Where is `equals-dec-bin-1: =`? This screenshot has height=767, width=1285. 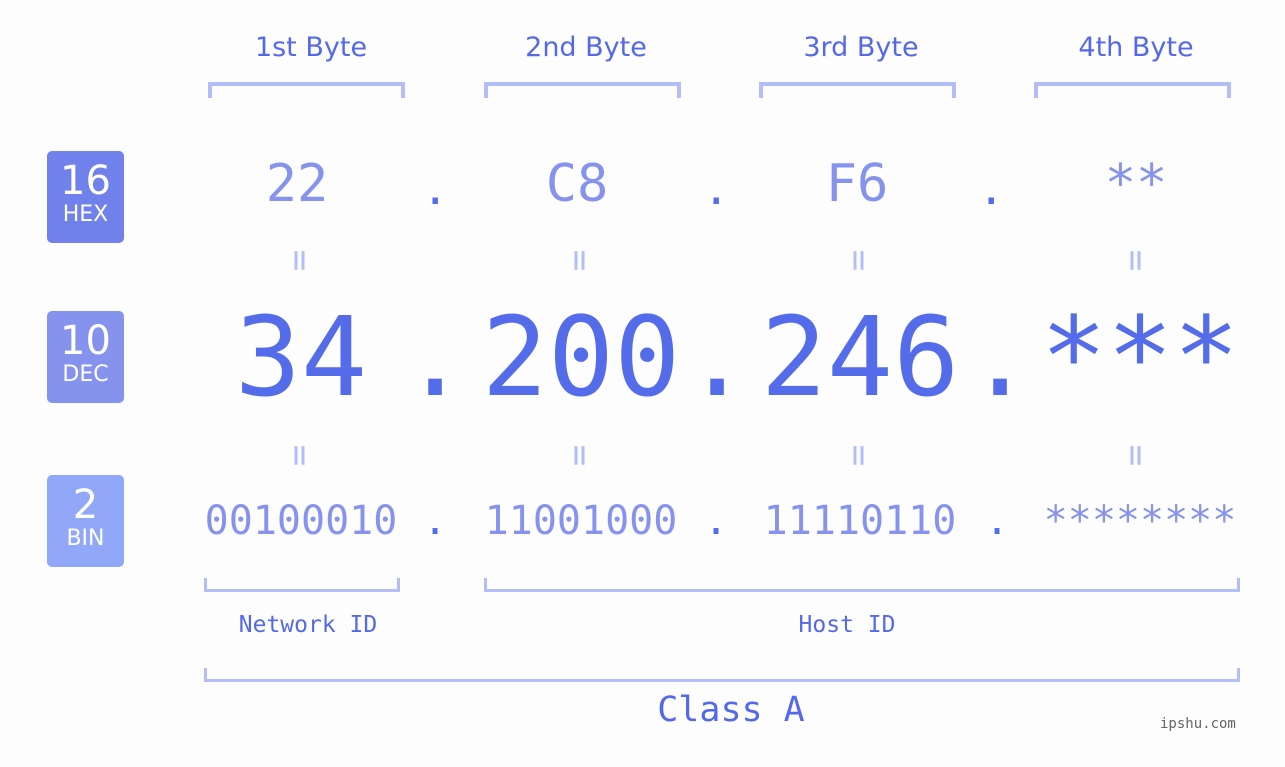
equals-dec-bin-1: = is located at coordinates (300, 455).